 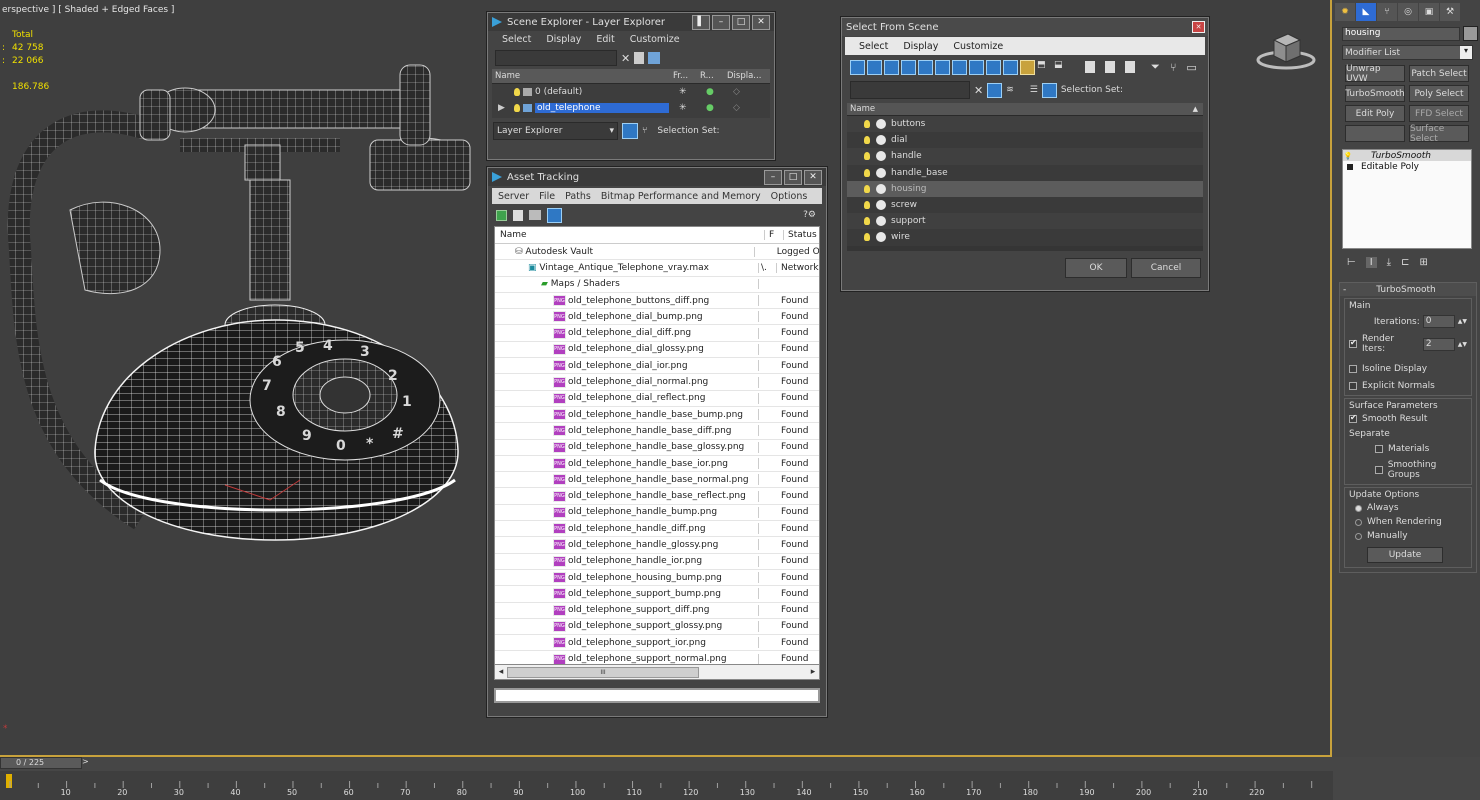 What do you see at coordinates (1345, 12) in the screenshot?
I see `create-tab-icon: ✹` at bounding box center [1345, 12].